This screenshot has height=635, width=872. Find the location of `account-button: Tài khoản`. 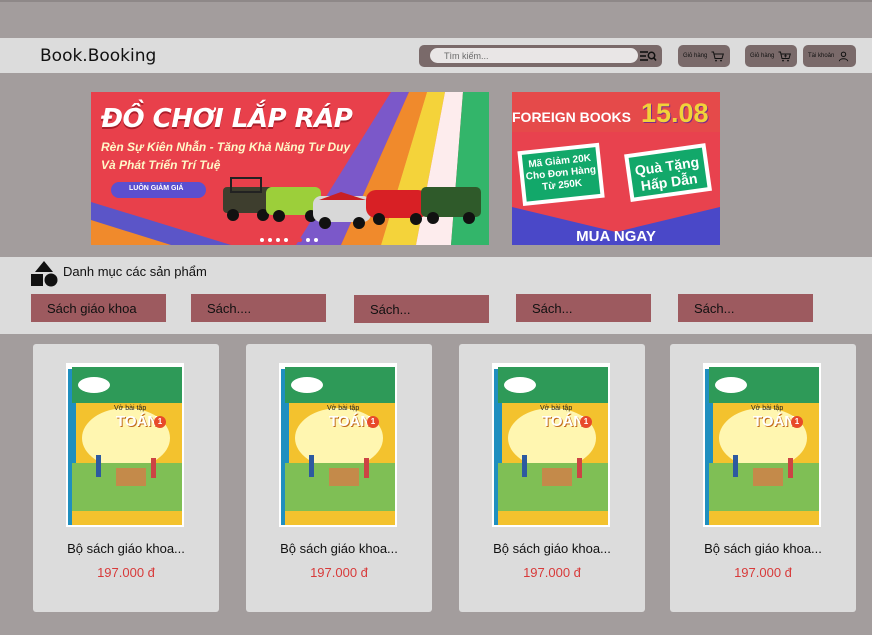

account-button: Tài khoản is located at coordinates (829, 56).